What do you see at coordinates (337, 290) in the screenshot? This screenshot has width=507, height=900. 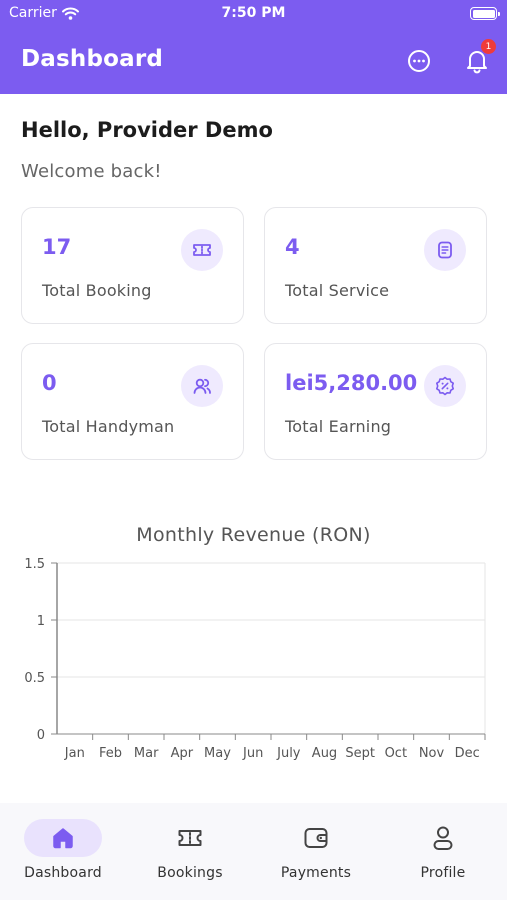 I see `stat-label: Total Service` at bounding box center [337, 290].